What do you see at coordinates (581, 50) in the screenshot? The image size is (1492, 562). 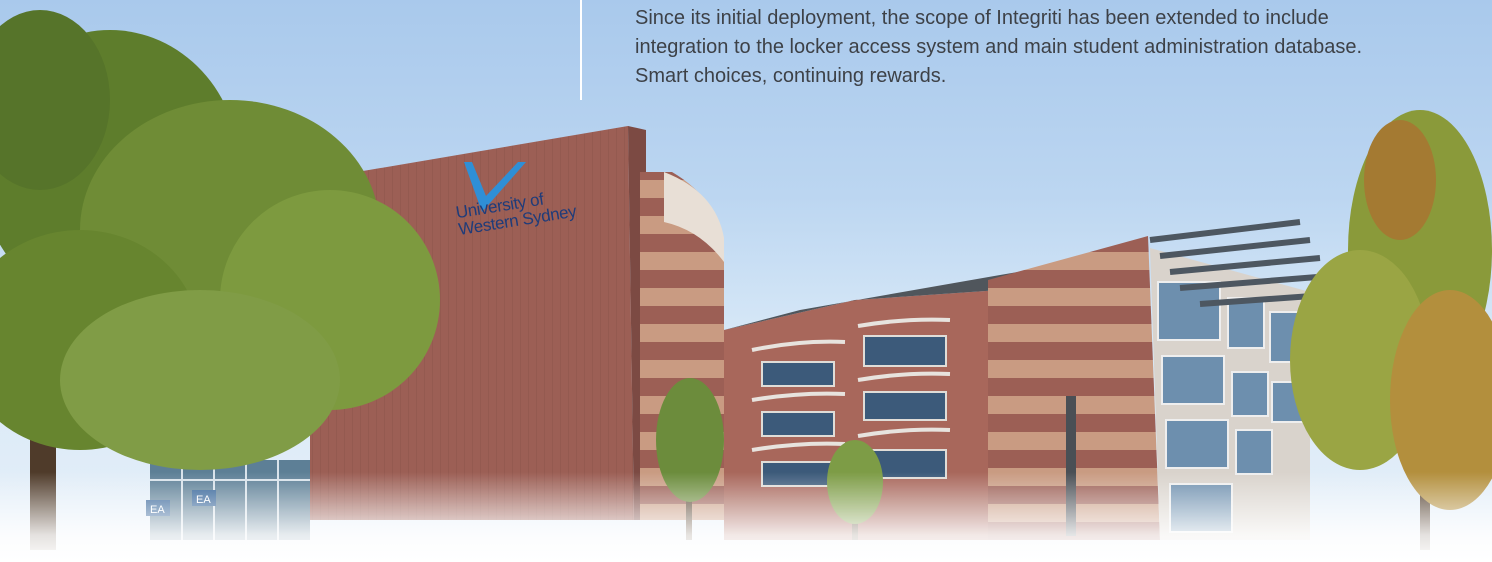 I see `vertical-divider` at bounding box center [581, 50].